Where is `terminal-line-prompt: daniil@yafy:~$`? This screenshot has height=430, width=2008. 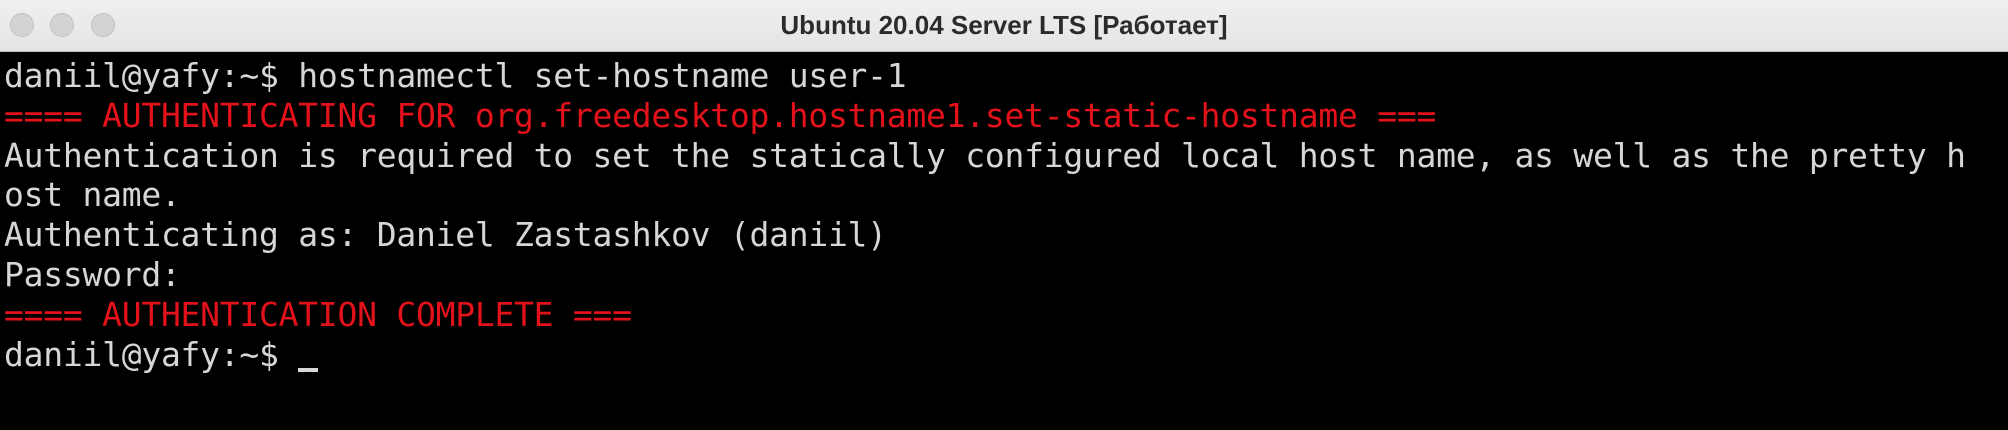 terminal-line-prompt: daniil@yafy:~$ is located at coordinates (161, 355).